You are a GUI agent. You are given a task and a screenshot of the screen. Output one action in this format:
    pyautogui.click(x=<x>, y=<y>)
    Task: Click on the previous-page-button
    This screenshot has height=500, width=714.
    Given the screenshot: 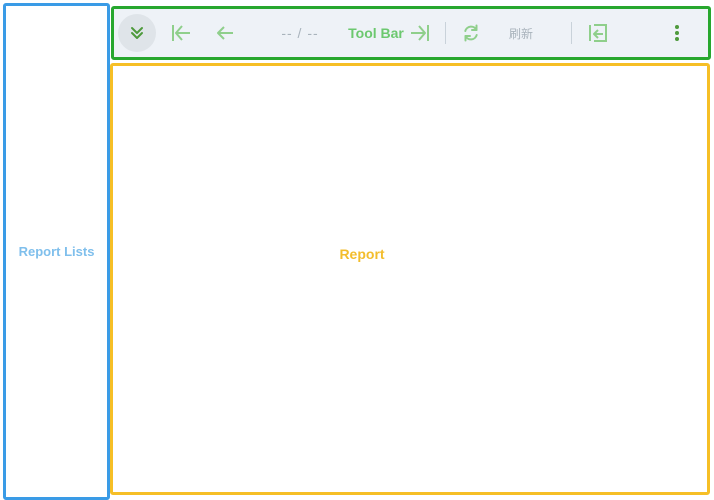 What is the action you would take?
    pyautogui.click(x=225, y=33)
    